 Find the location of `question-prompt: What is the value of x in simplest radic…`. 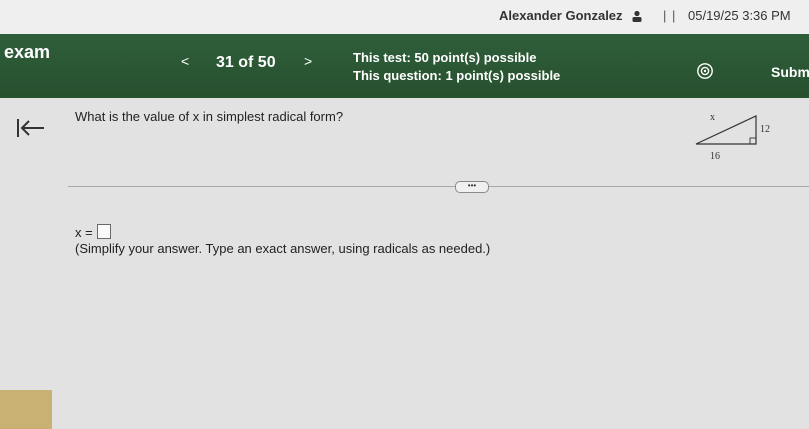

question-prompt: What is the value of x in simplest radic… is located at coordinates (209, 116).